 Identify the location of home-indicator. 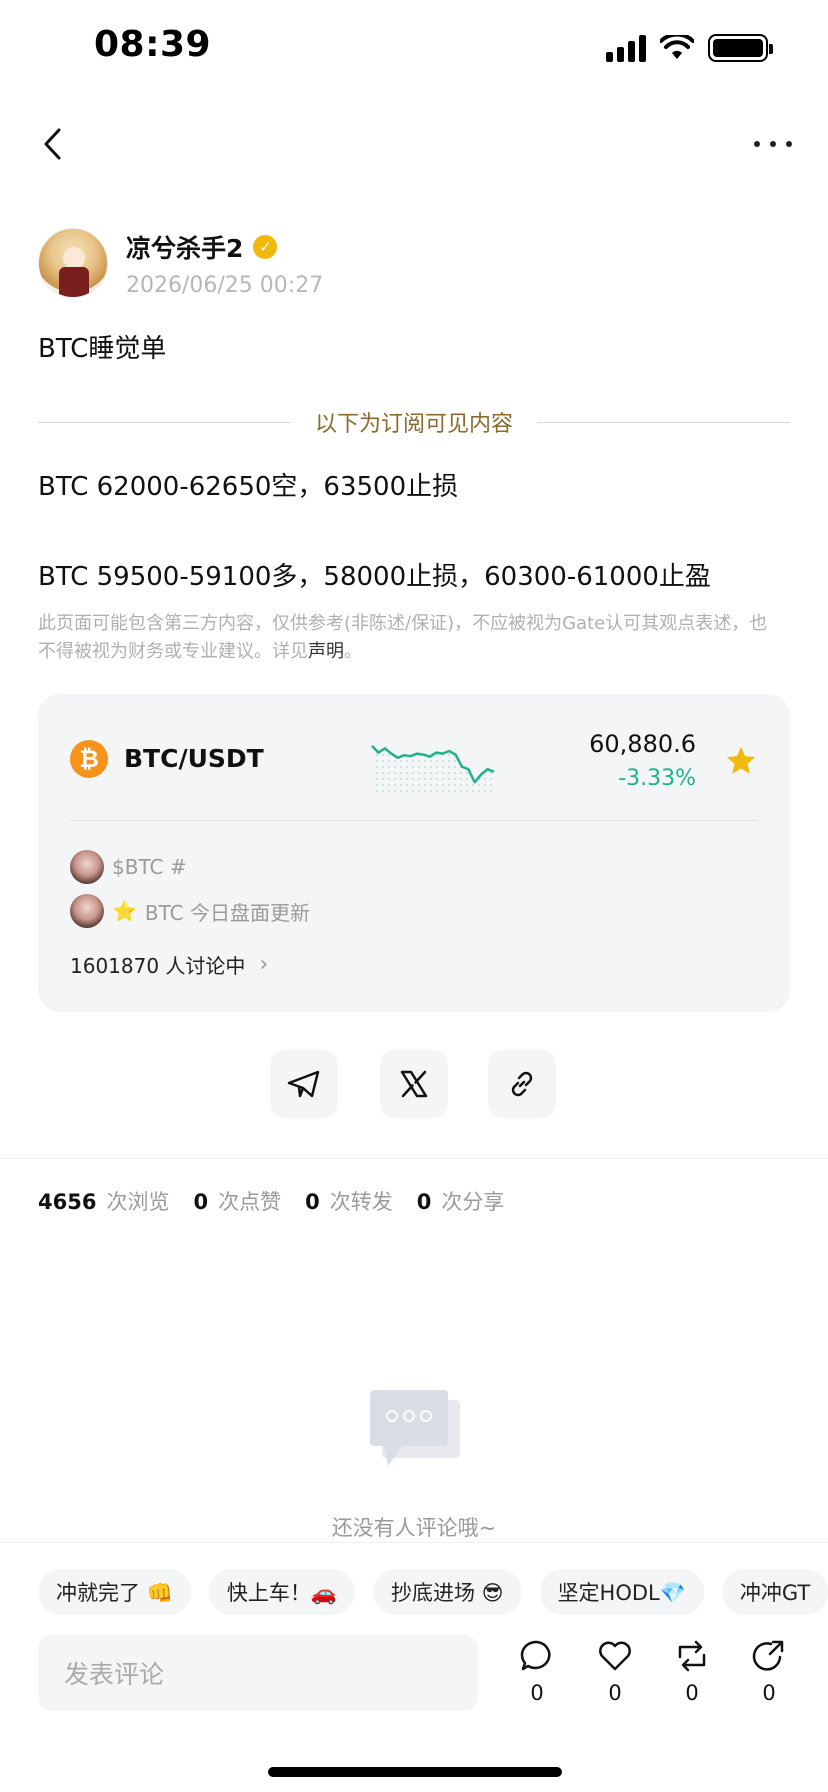
(415, 1772).